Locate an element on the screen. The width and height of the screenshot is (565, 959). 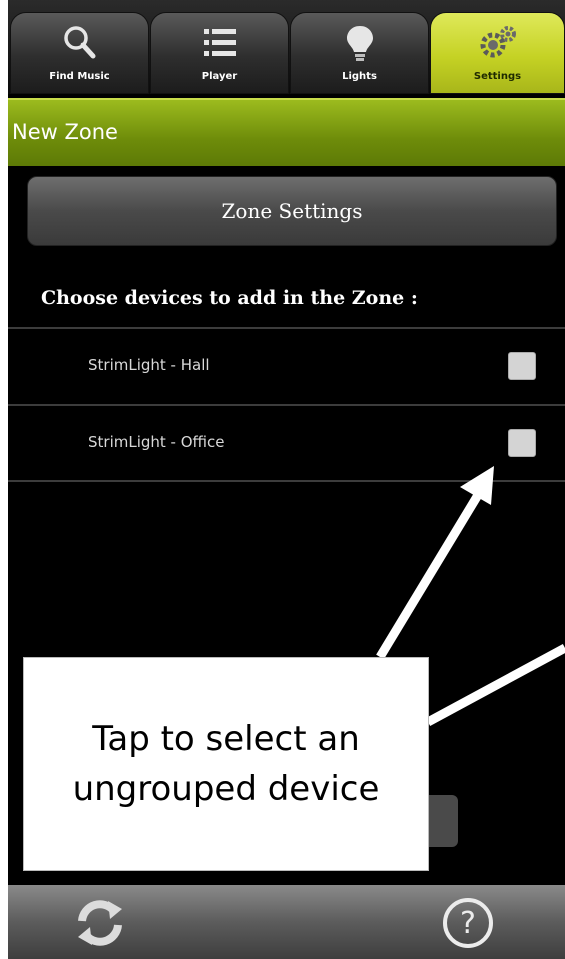
zone-header: New Zone is located at coordinates (286, 132).